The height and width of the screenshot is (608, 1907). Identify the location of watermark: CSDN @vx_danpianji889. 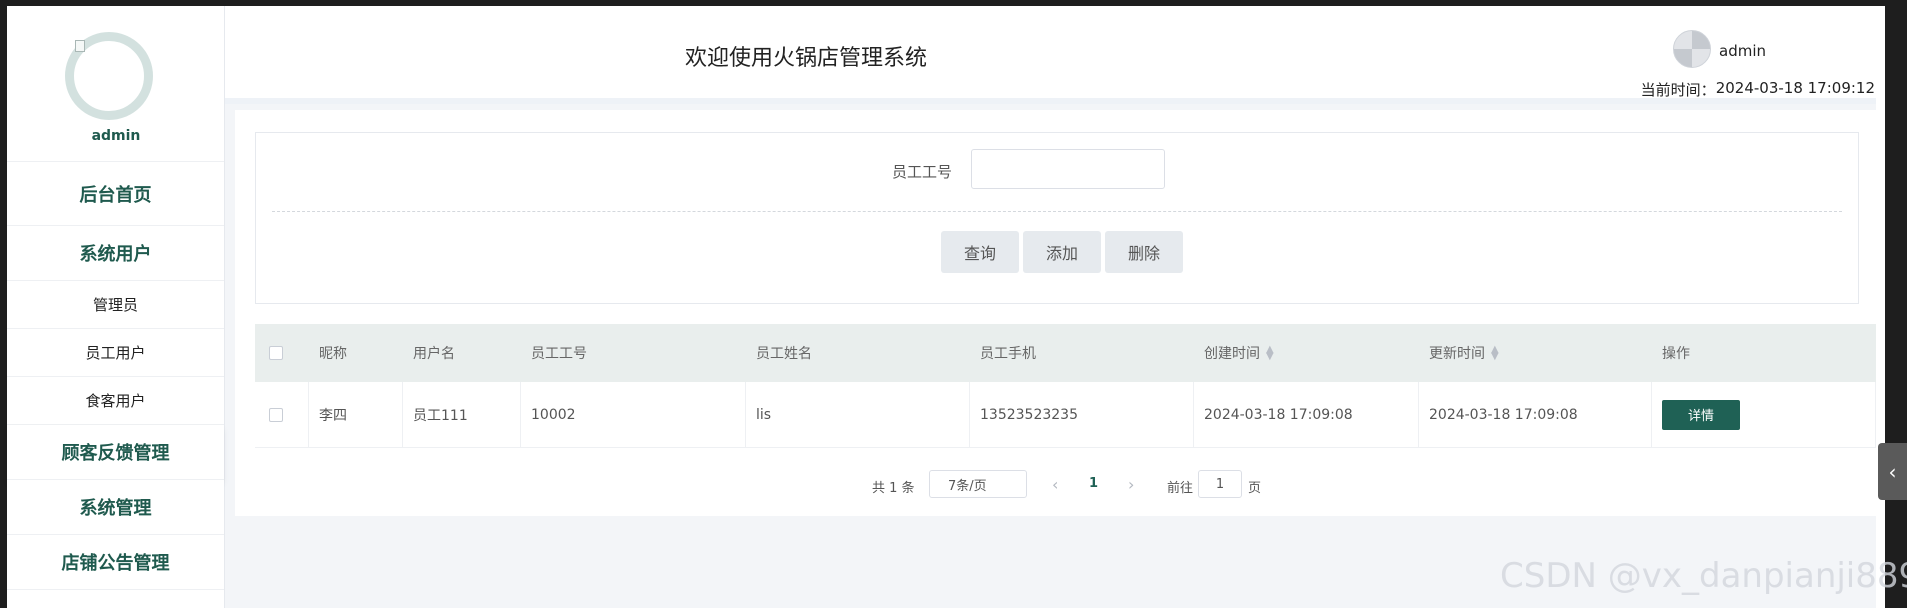
(1703, 576).